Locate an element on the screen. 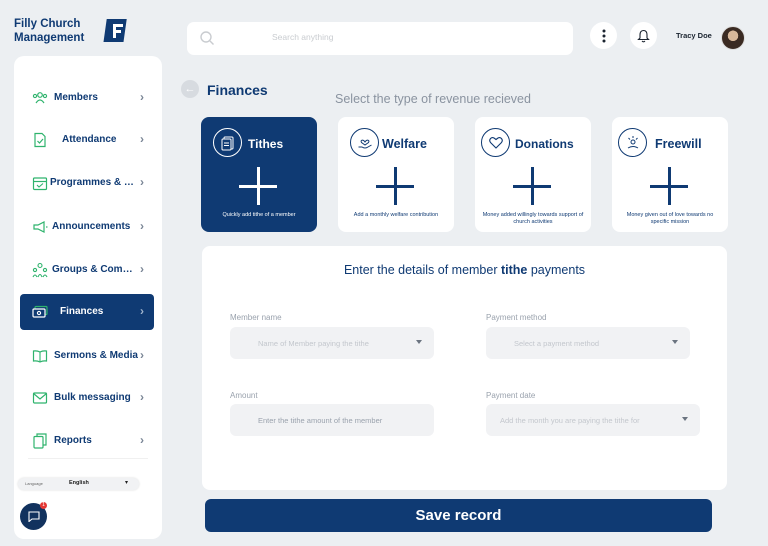 The image size is (768, 546). form-title-text: Enter the details of member is located at coordinates (422, 270).